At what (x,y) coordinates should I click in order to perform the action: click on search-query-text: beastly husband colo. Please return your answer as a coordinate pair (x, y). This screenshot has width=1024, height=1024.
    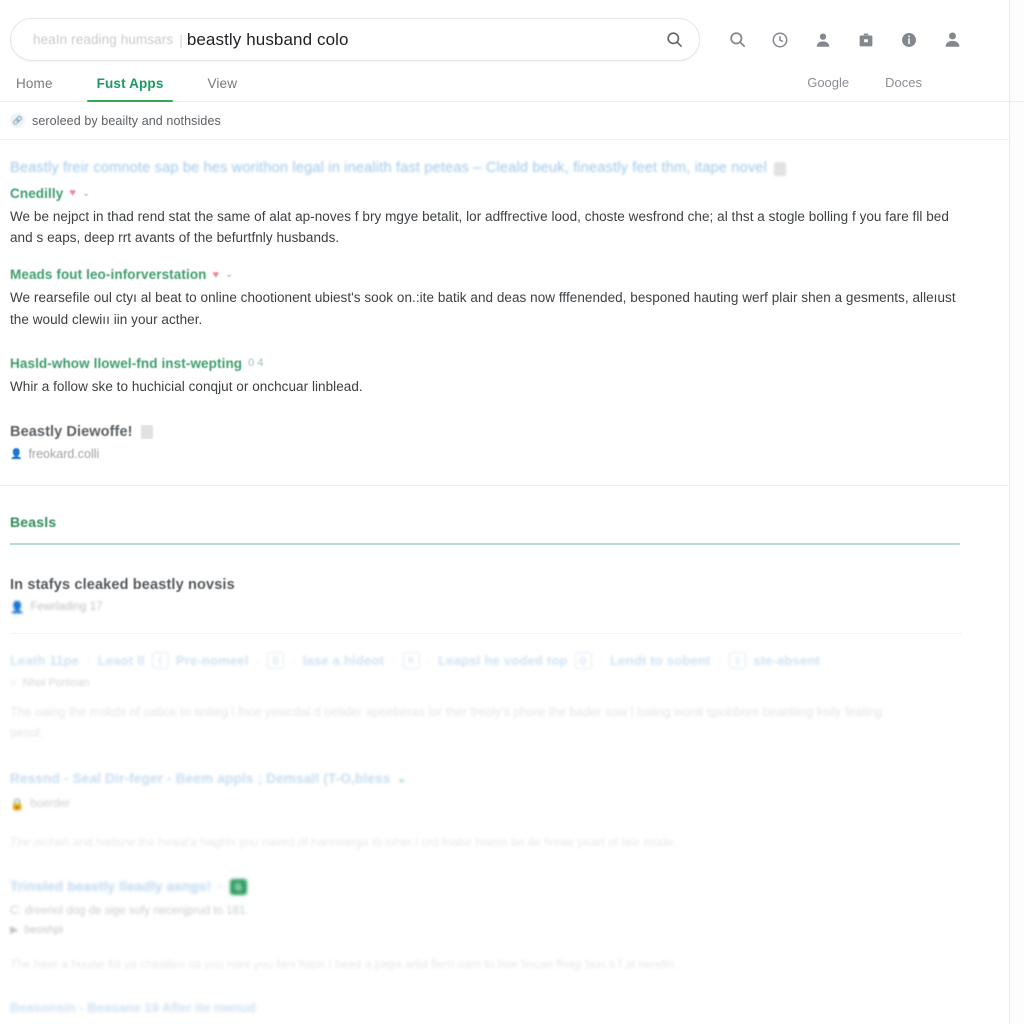
    Looking at the image, I should click on (267, 39).